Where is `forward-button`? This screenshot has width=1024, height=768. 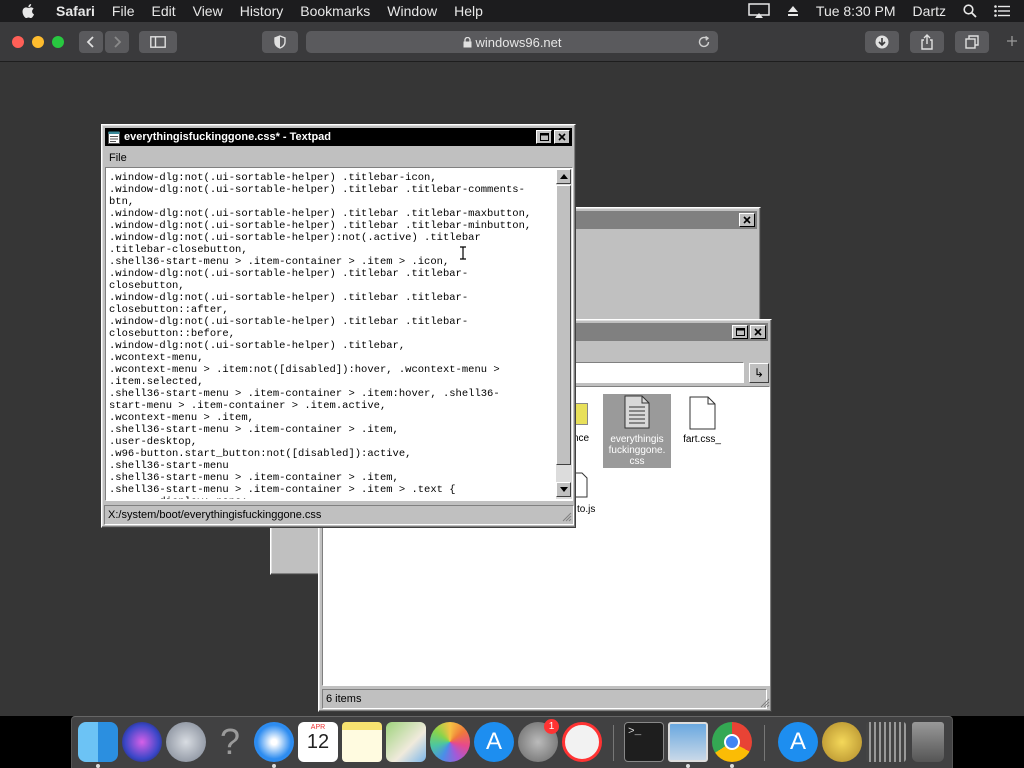 forward-button is located at coordinates (117, 42).